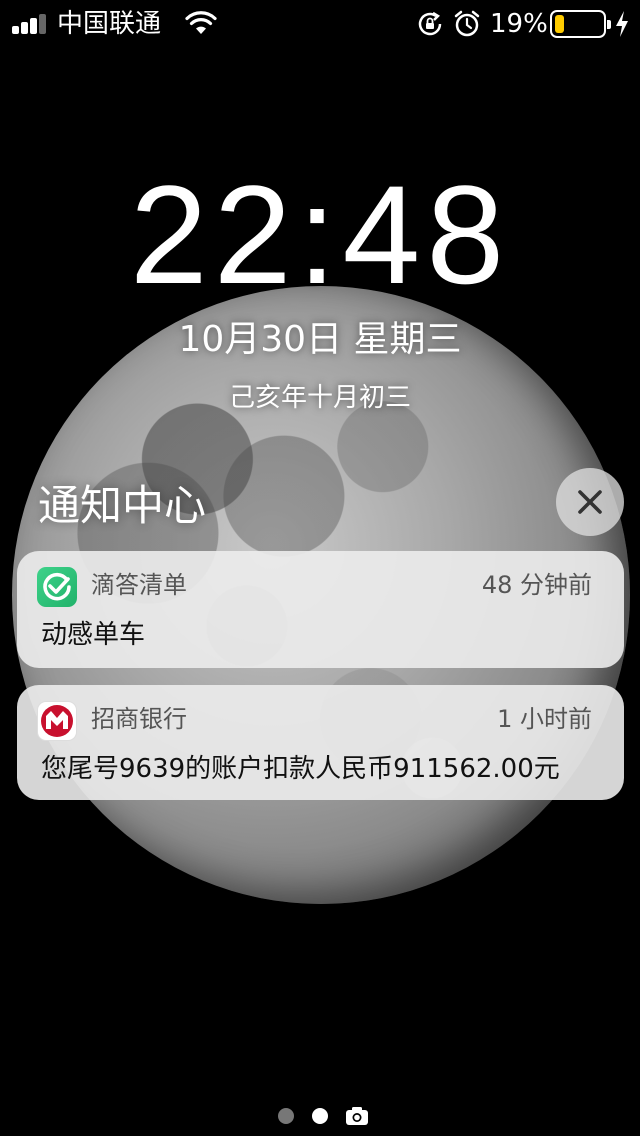 This screenshot has width=640, height=1136. I want to click on rotation-lock-icon, so click(430, 23).